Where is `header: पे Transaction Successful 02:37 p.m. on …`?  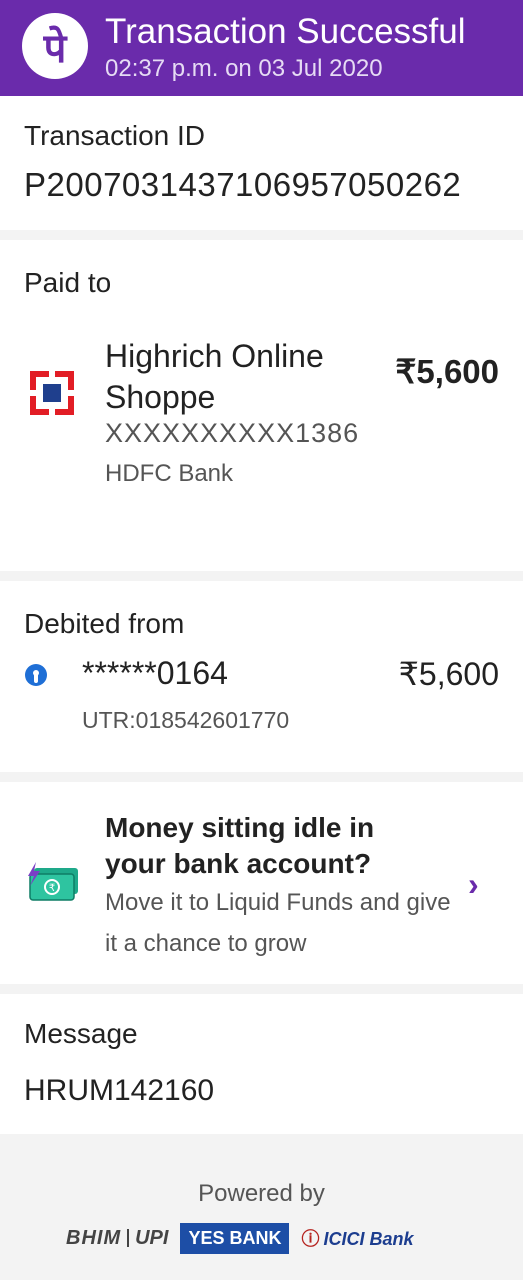 header: पे Transaction Successful 02:37 p.m. on … is located at coordinates (261, 48).